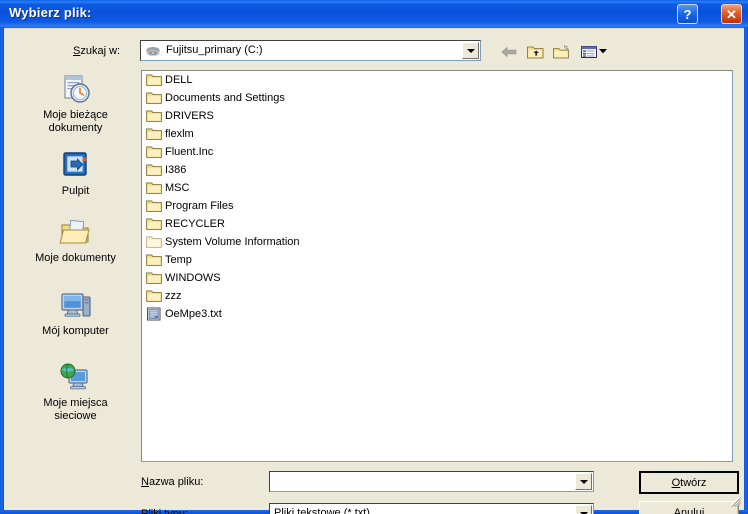  I want to click on cancel-button-label: Anuluj, so click(689, 510).